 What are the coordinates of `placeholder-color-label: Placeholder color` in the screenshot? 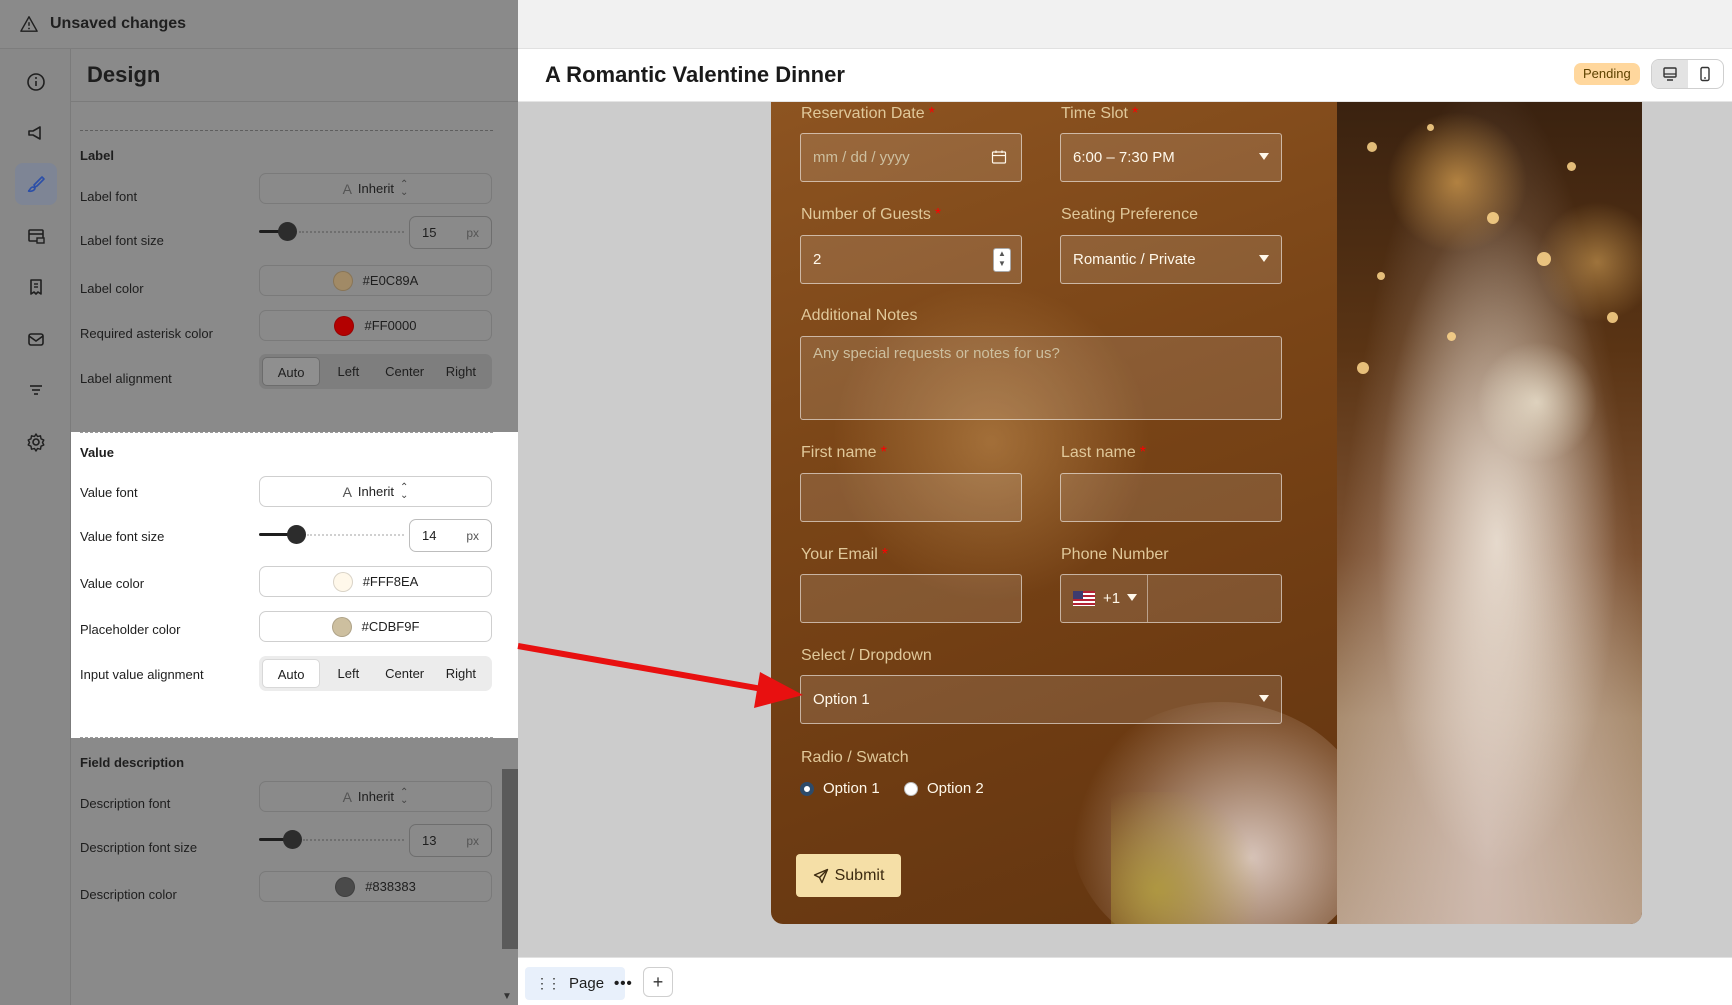 It's located at (130, 629).